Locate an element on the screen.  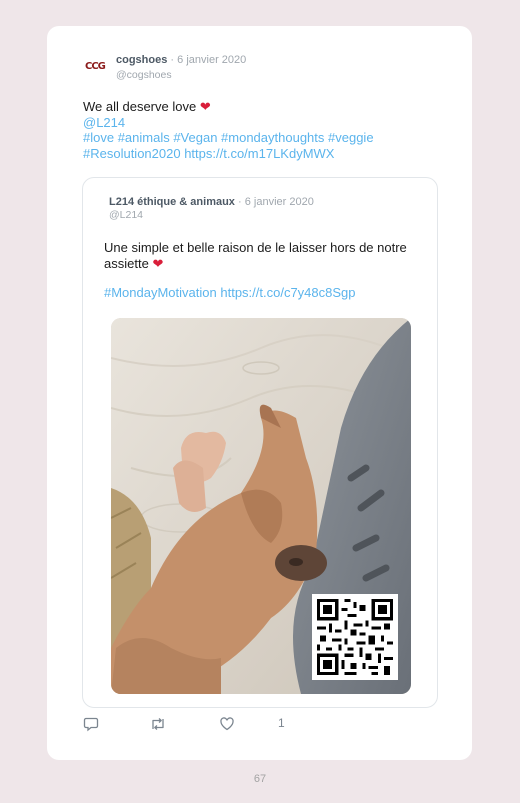
quoted-author-name: L214 éthique & animaux is located at coordinates (172, 202).